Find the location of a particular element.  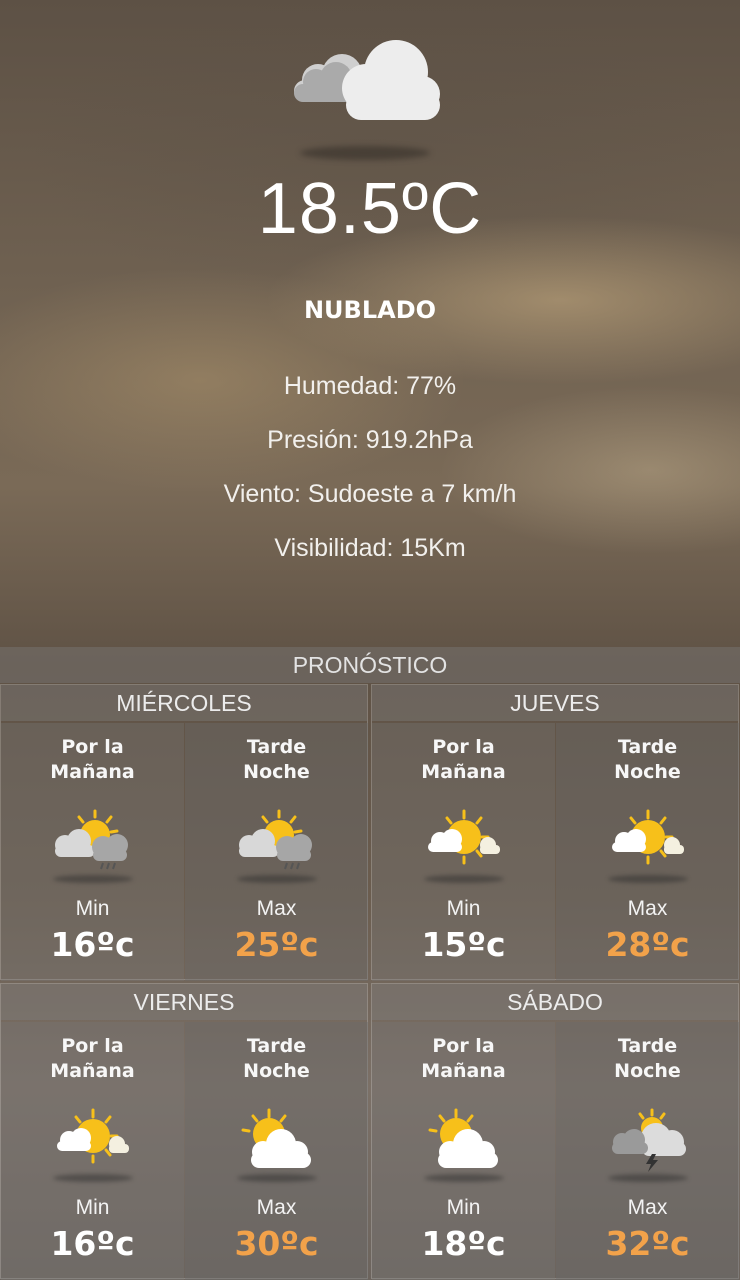

evening-panel: Tarde Noche Max 28ºc is located at coordinates (647, 852).